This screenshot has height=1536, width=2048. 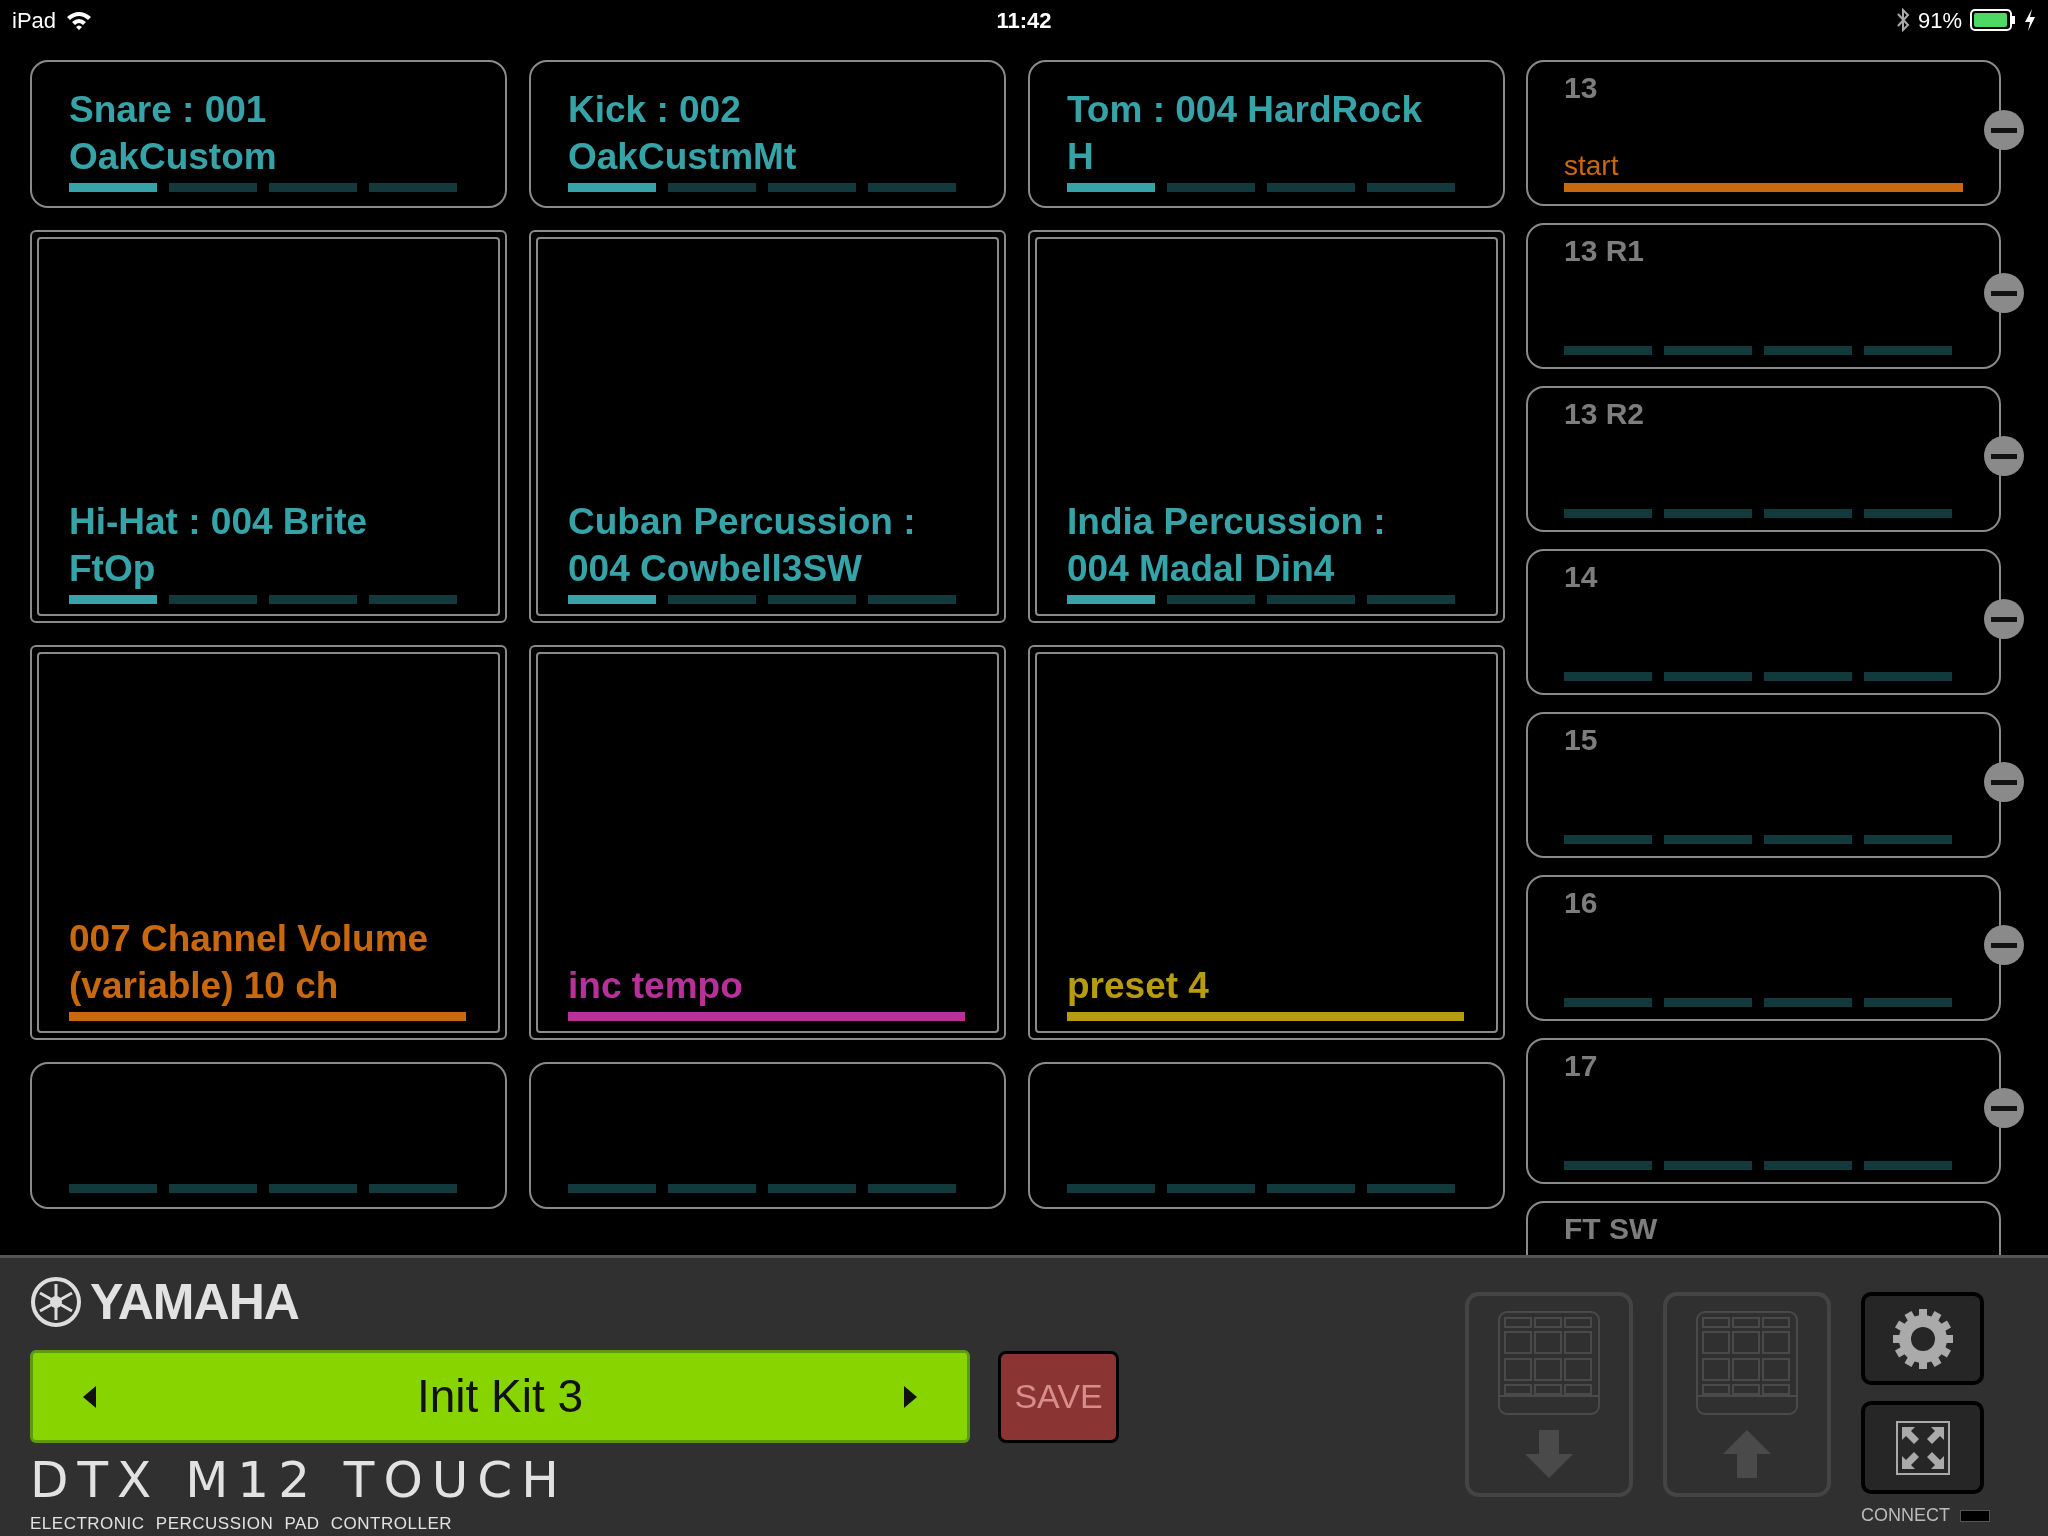 What do you see at coordinates (1605, 414) in the screenshot?
I see `slot-label: 13 R2` at bounding box center [1605, 414].